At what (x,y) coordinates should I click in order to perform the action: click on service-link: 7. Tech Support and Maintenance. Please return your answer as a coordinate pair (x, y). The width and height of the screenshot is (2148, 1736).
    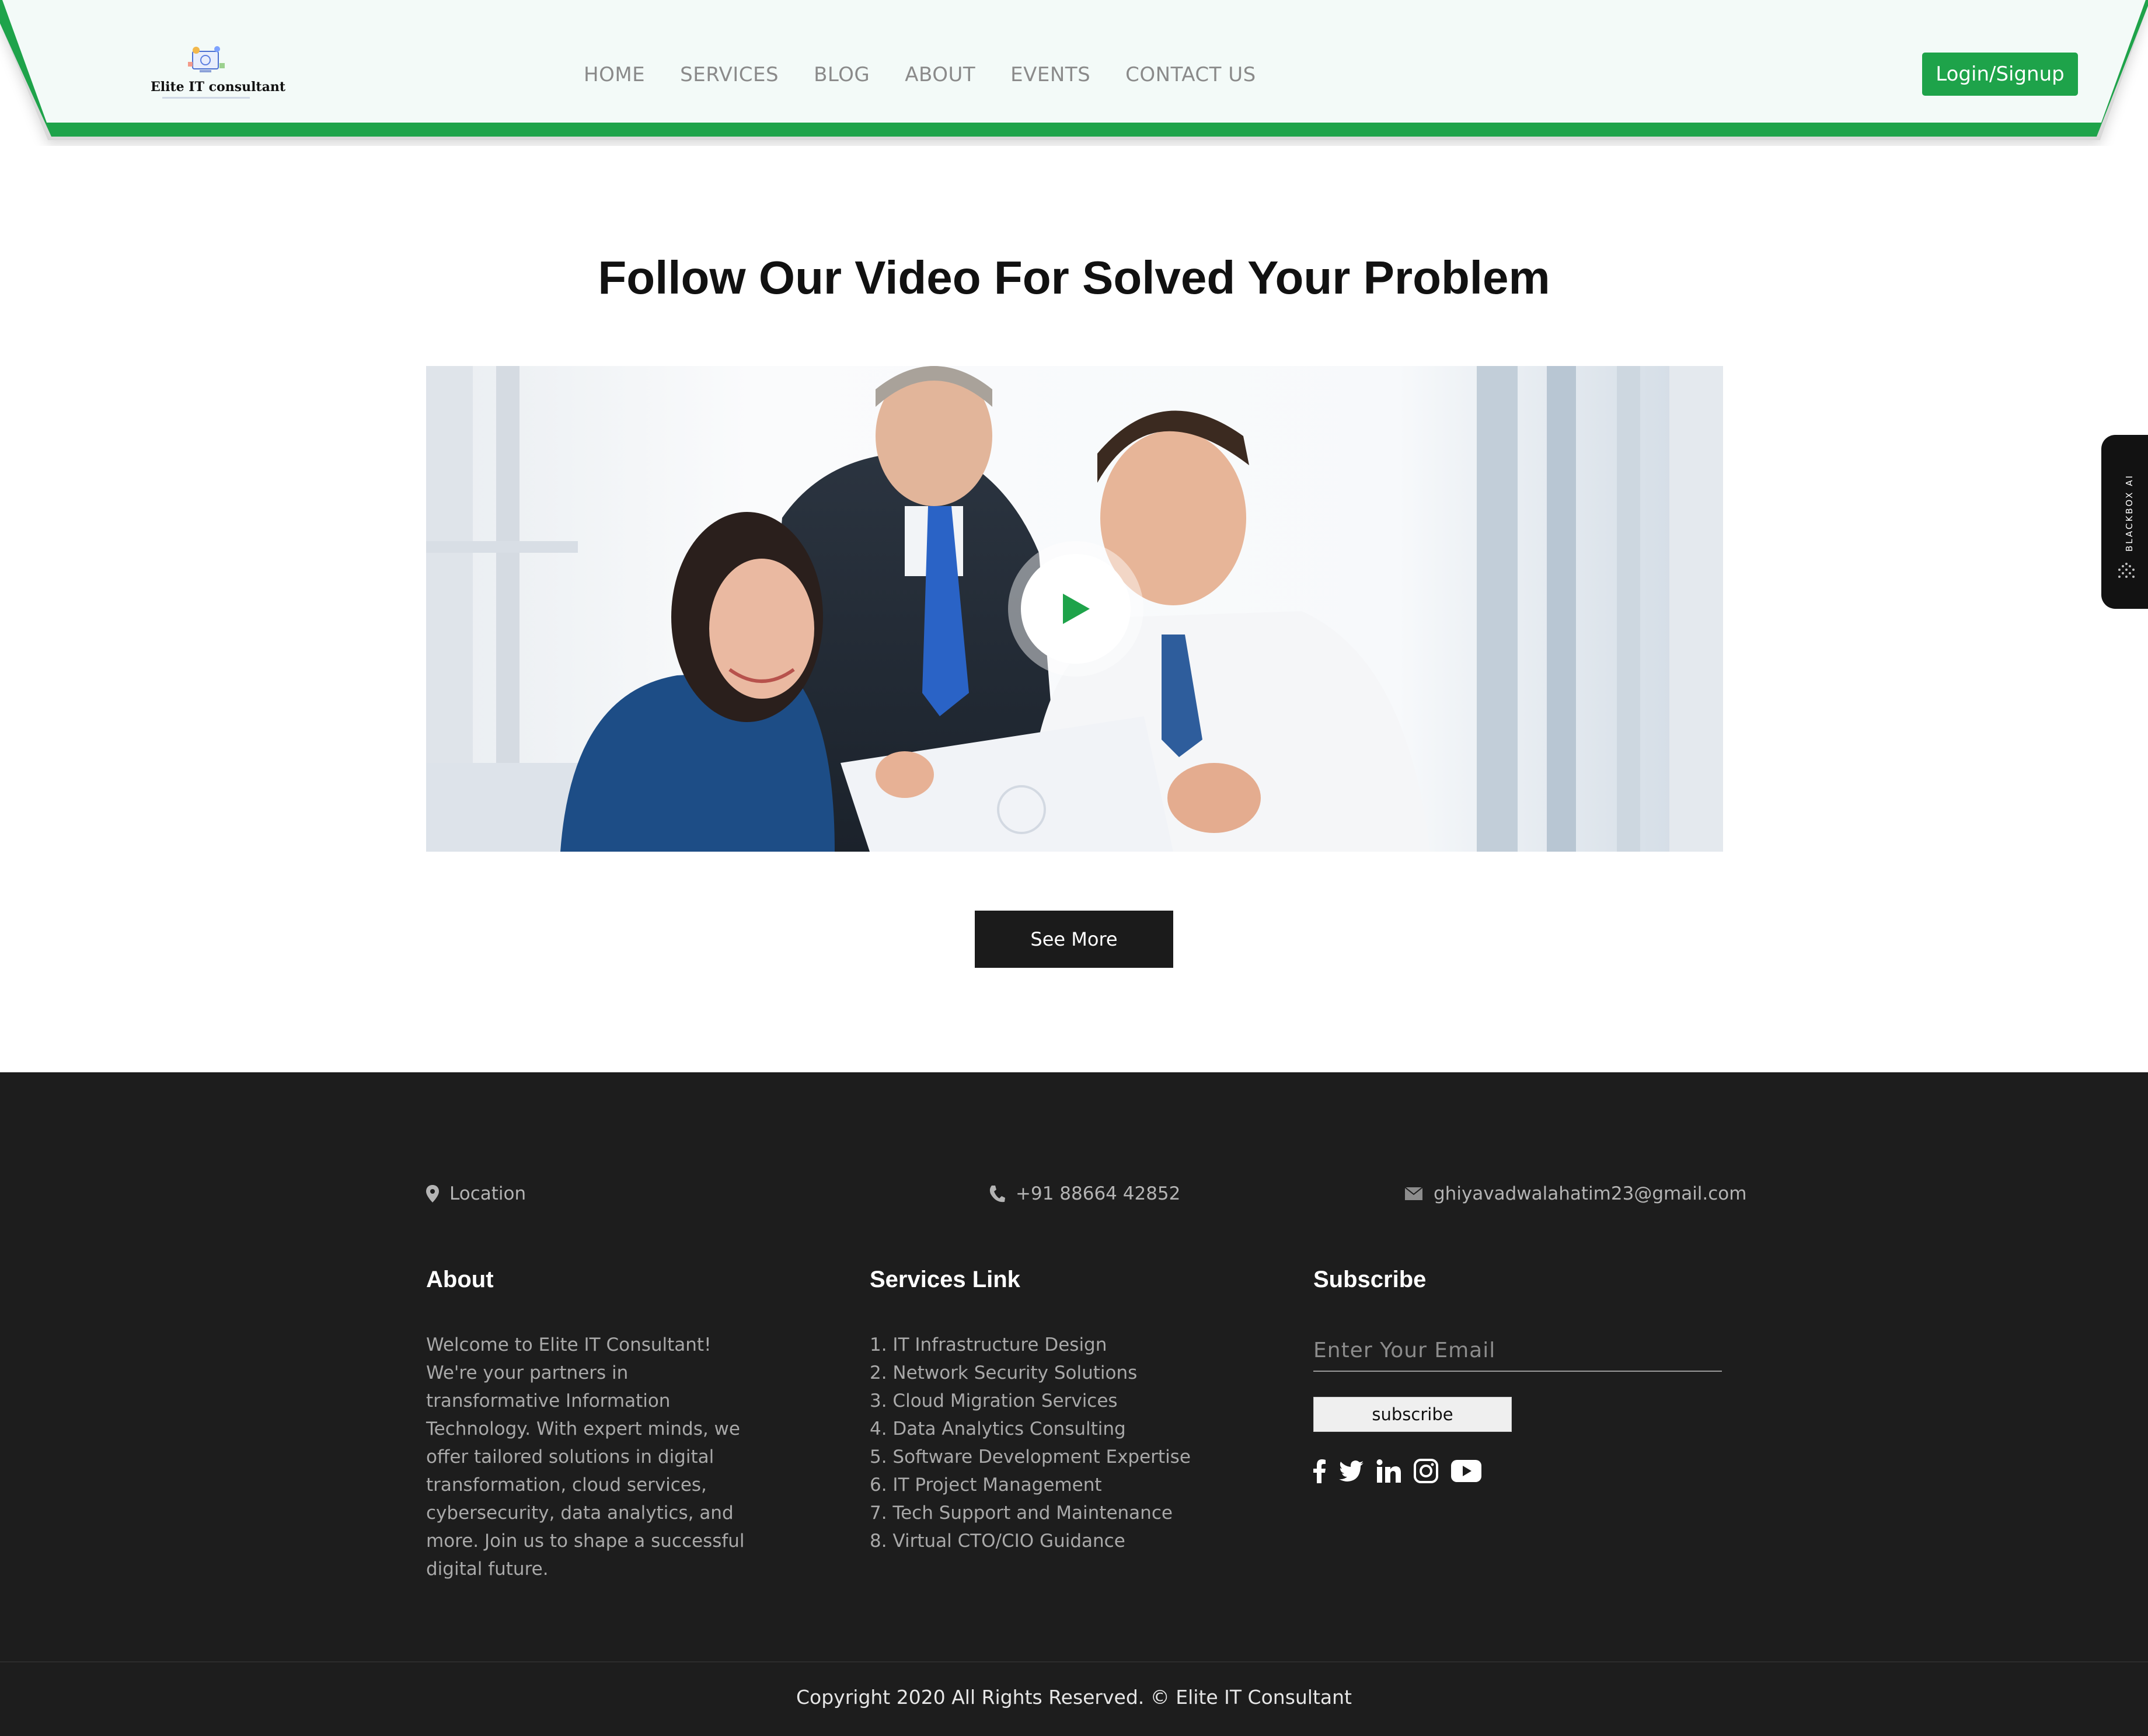
    Looking at the image, I should click on (1030, 1513).